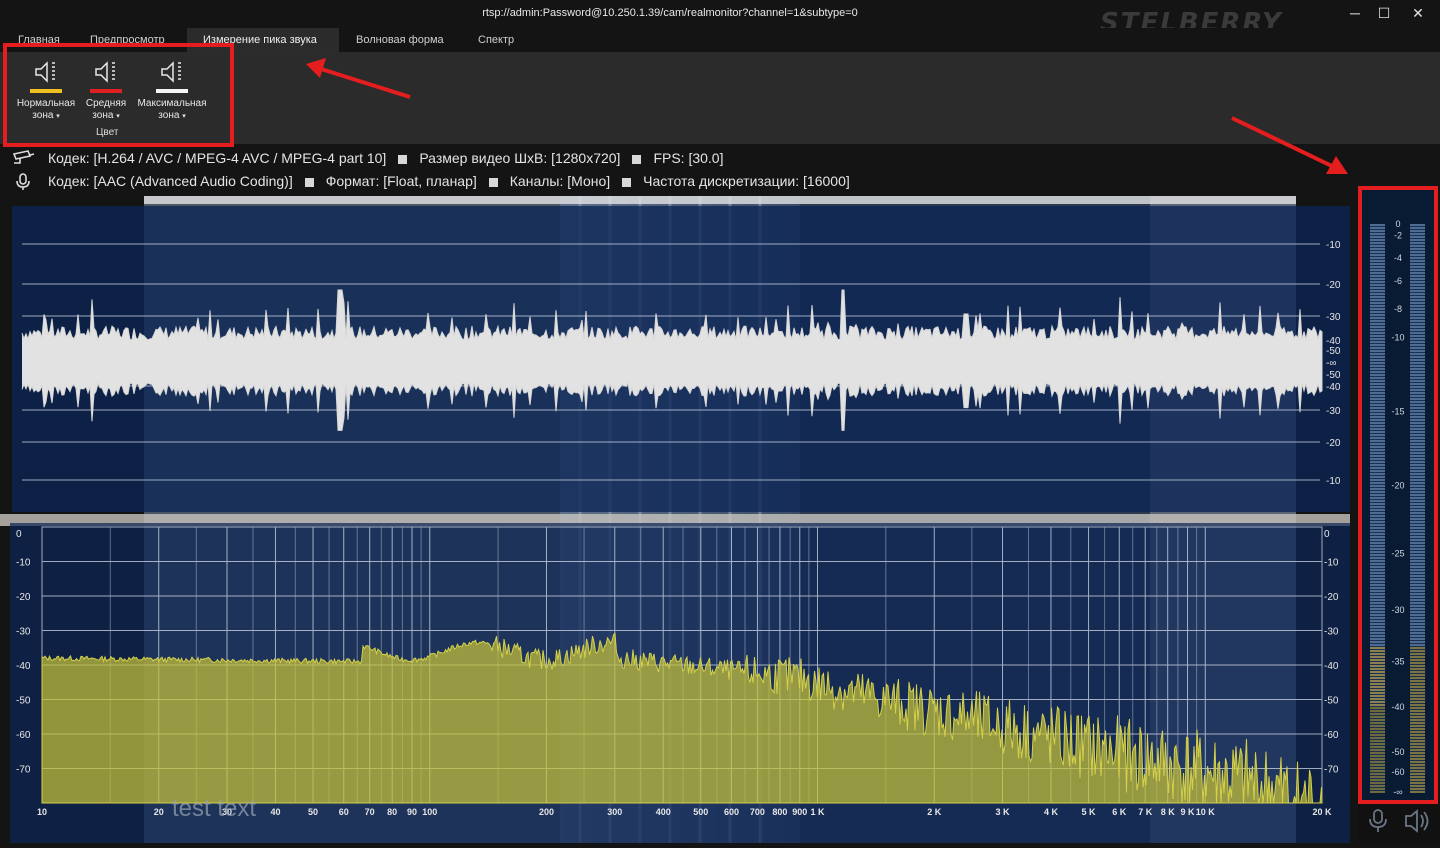 The height and width of the screenshot is (848, 1440). I want to click on spectrum-freq-label: 10, so click(42, 812).